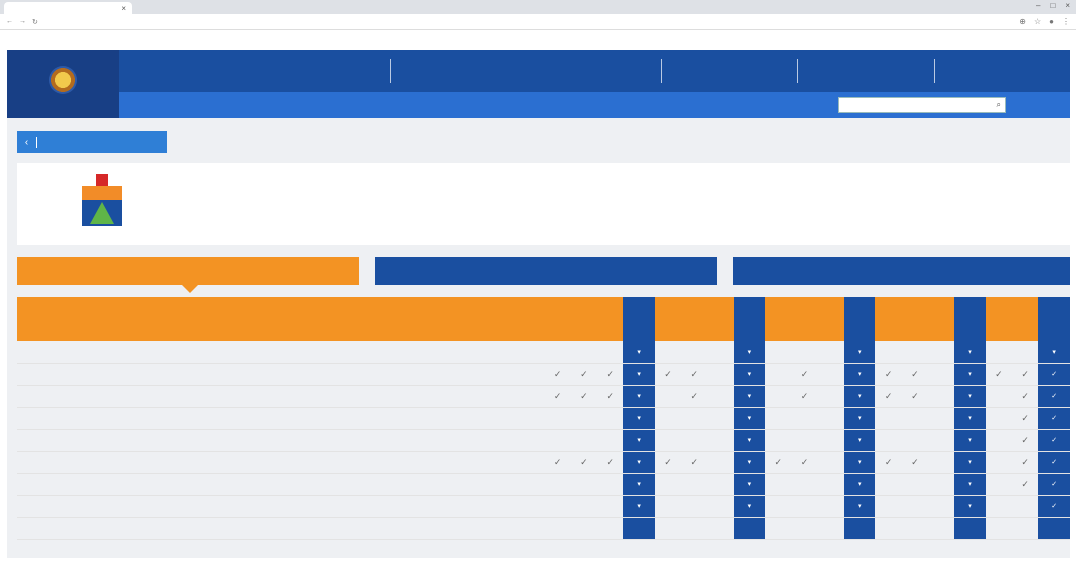 Image resolution: width=1076 pixels, height=562 pixels. I want to click on minimize-icon: –, so click(1038, 5).